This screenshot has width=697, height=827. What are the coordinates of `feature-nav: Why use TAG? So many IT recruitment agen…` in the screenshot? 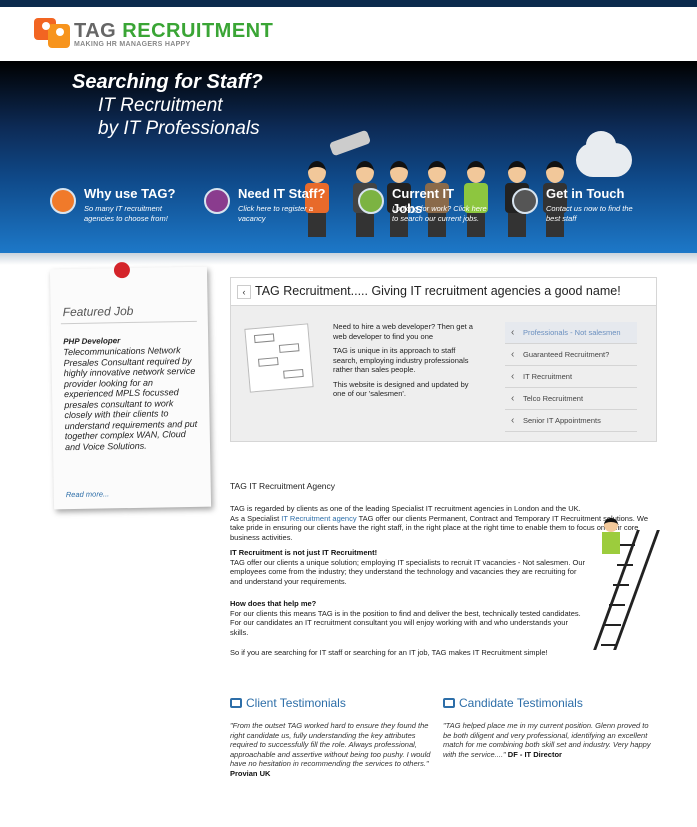 It's located at (350, 211).